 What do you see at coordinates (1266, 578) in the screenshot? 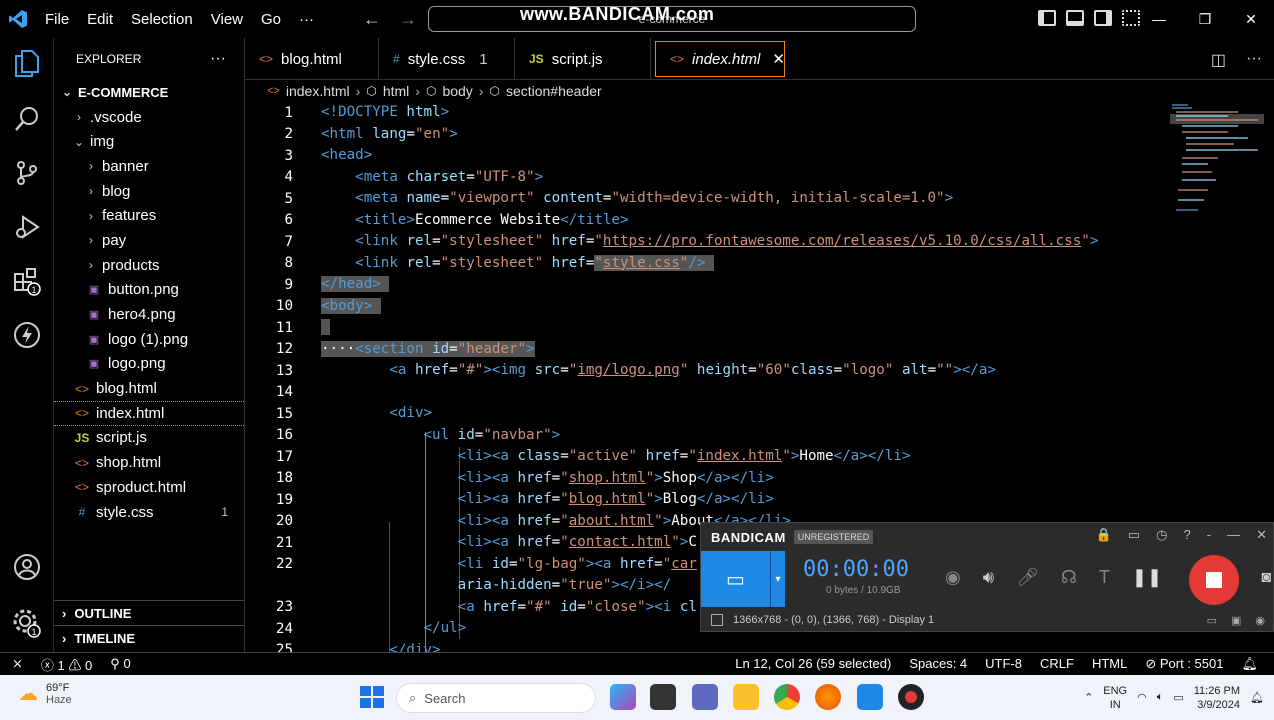
I see `camera-icon: ◙` at bounding box center [1266, 578].